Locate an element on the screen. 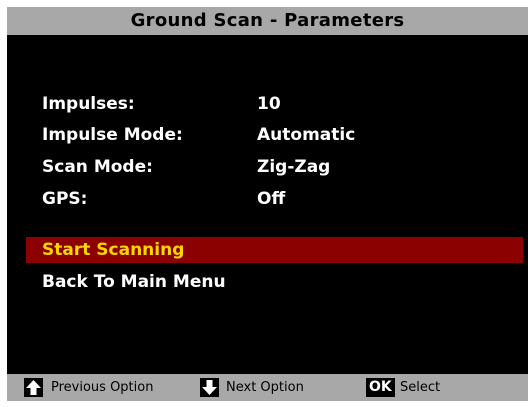 Image resolution: width=528 pixels, height=407 pixels. param-value-scan-mode: Zig-Zag is located at coordinates (294, 167).